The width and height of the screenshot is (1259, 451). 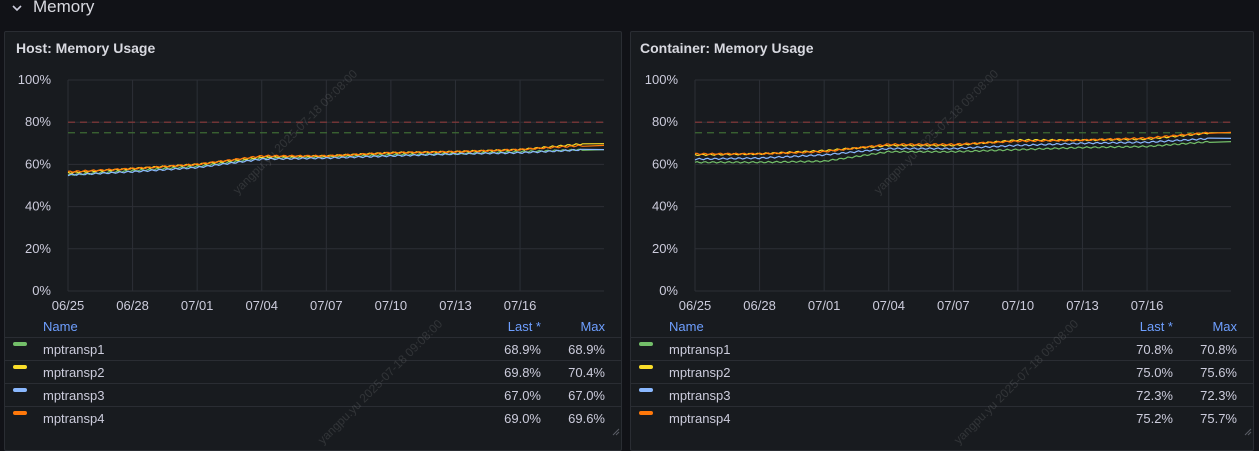 What do you see at coordinates (1218, 395) in the screenshot?
I see `legend-max-value: 72.3%` at bounding box center [1218, 395].